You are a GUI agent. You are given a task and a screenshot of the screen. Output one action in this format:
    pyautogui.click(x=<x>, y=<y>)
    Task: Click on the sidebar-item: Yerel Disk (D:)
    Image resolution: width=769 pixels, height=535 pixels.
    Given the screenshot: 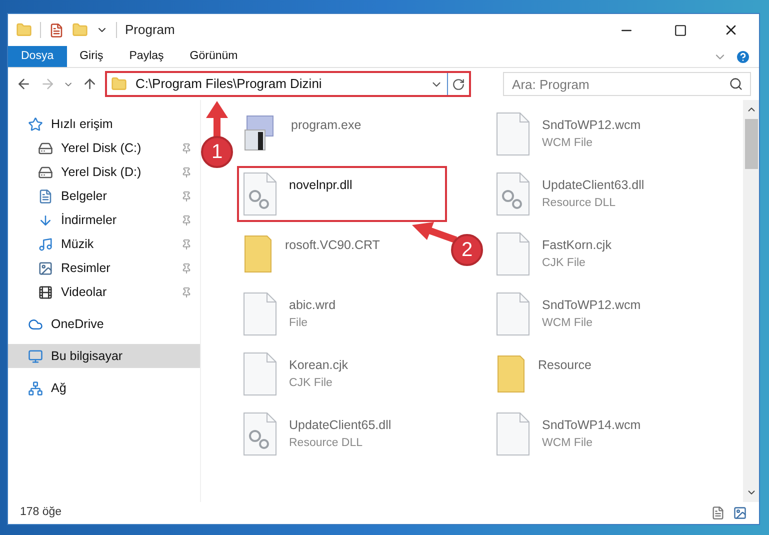 What is the action you would take?
    pyautogui.click(x=104, y=172)
    